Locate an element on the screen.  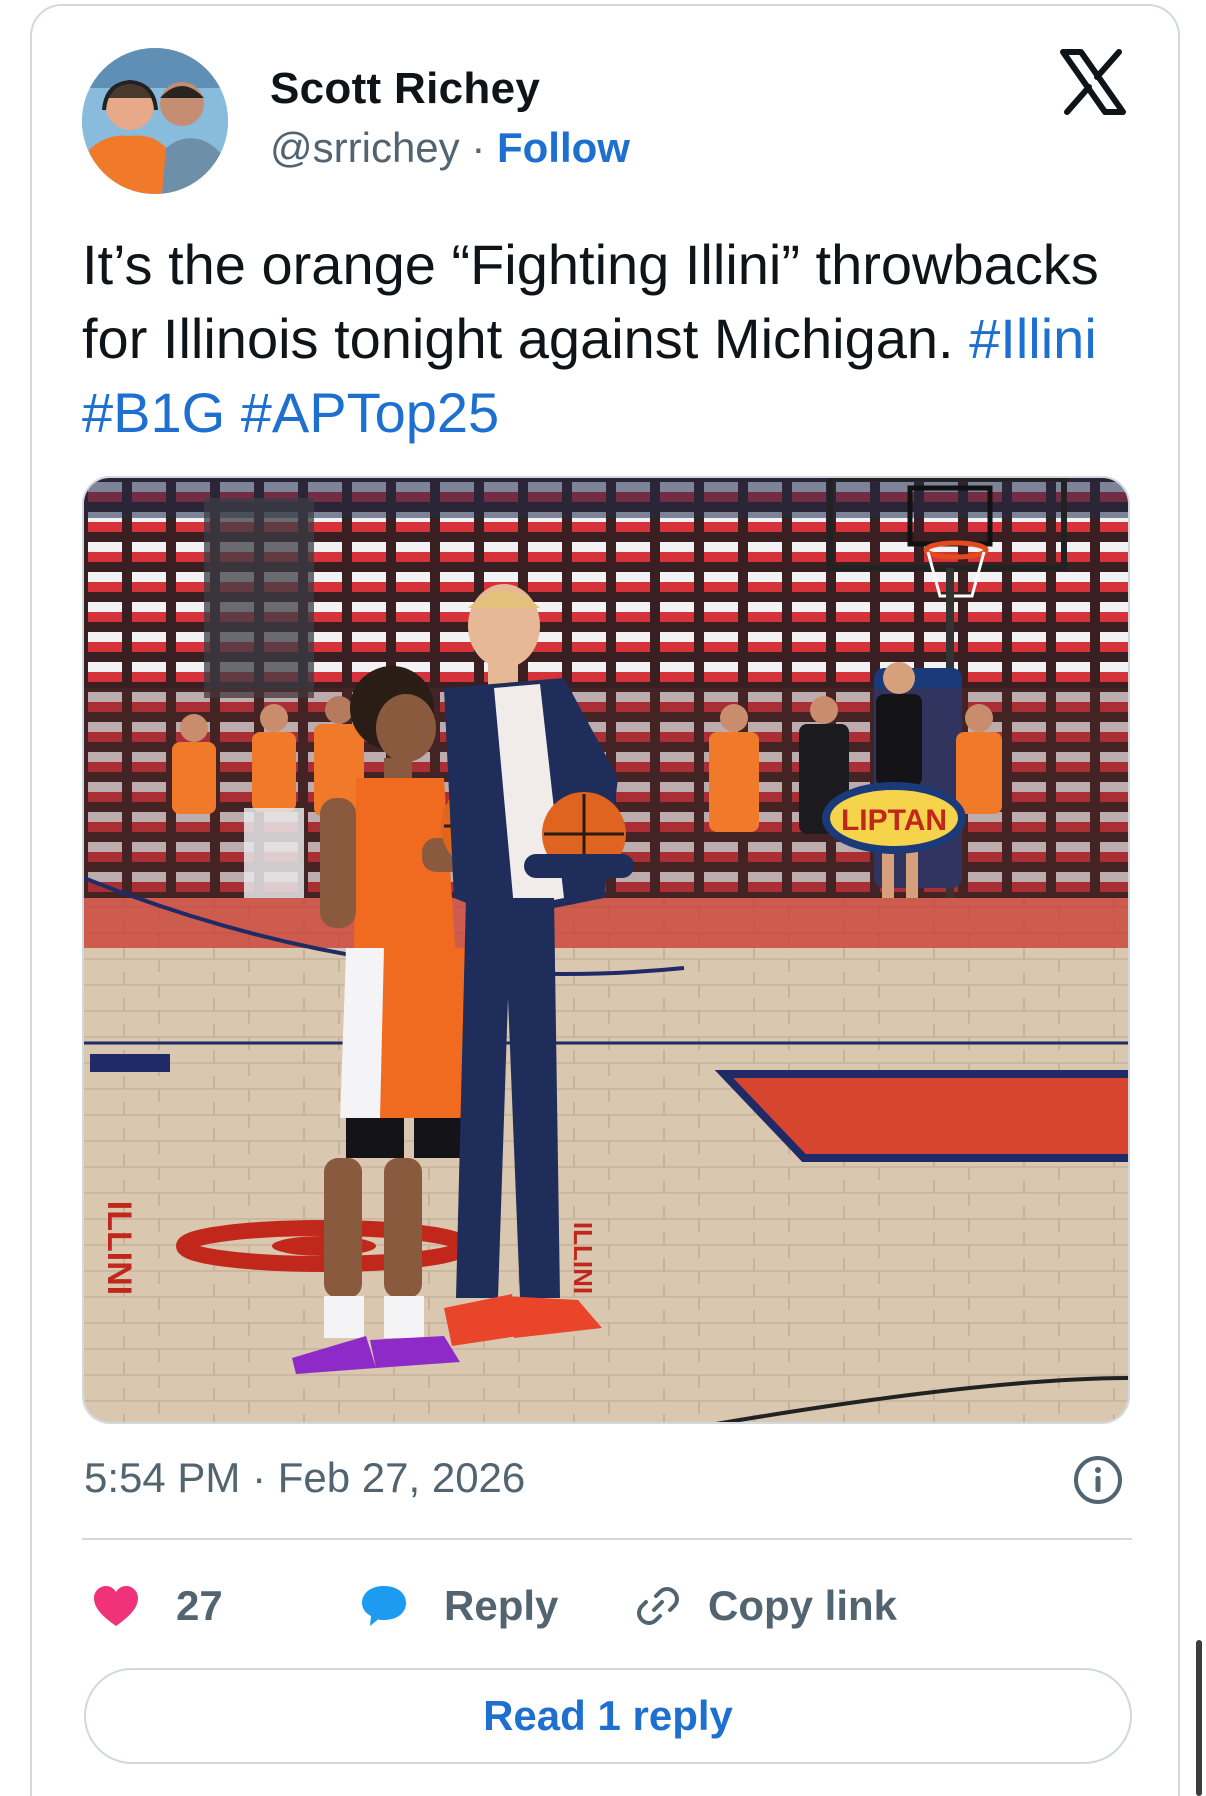
divider is located at coordinates (607, 1539).